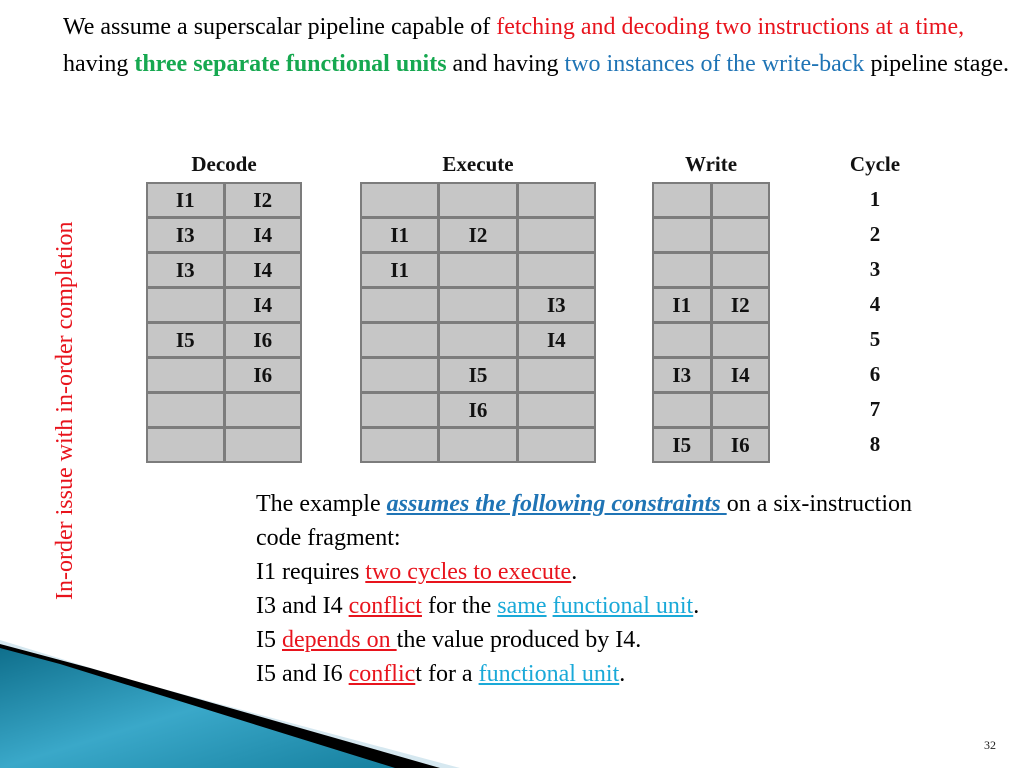  What do you see at coordinates (875, 164) in the screenshot?
I see `cycle-title: Cycle` at bounding box center [875, 164].